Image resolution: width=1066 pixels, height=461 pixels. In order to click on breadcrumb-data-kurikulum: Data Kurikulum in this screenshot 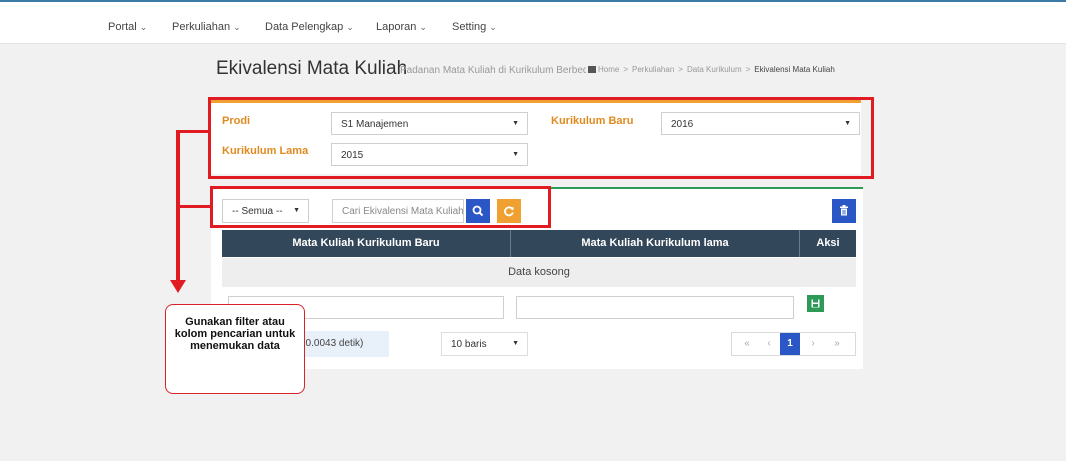, I will do `click(714, 69)`.